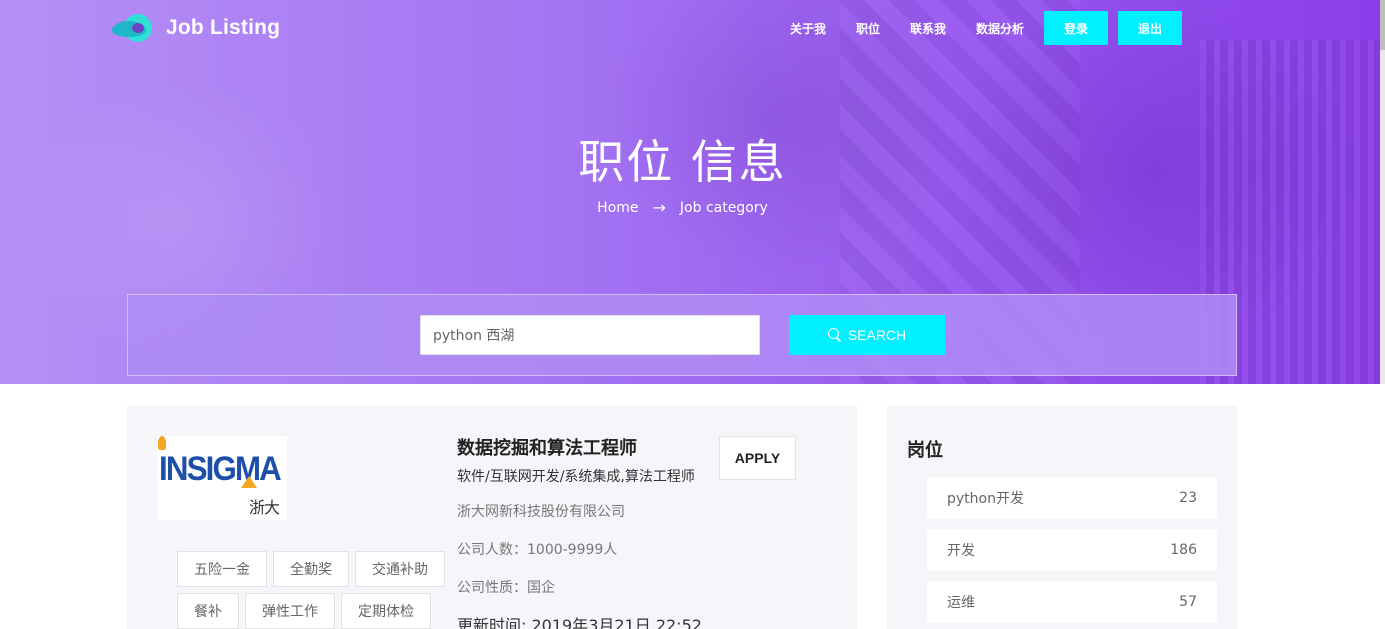 This screenshot has width=1385, height=629. Describe the element at coordinates (928, 28) in the screenshot. I see `nav-link-contact: 联系我` at that location.